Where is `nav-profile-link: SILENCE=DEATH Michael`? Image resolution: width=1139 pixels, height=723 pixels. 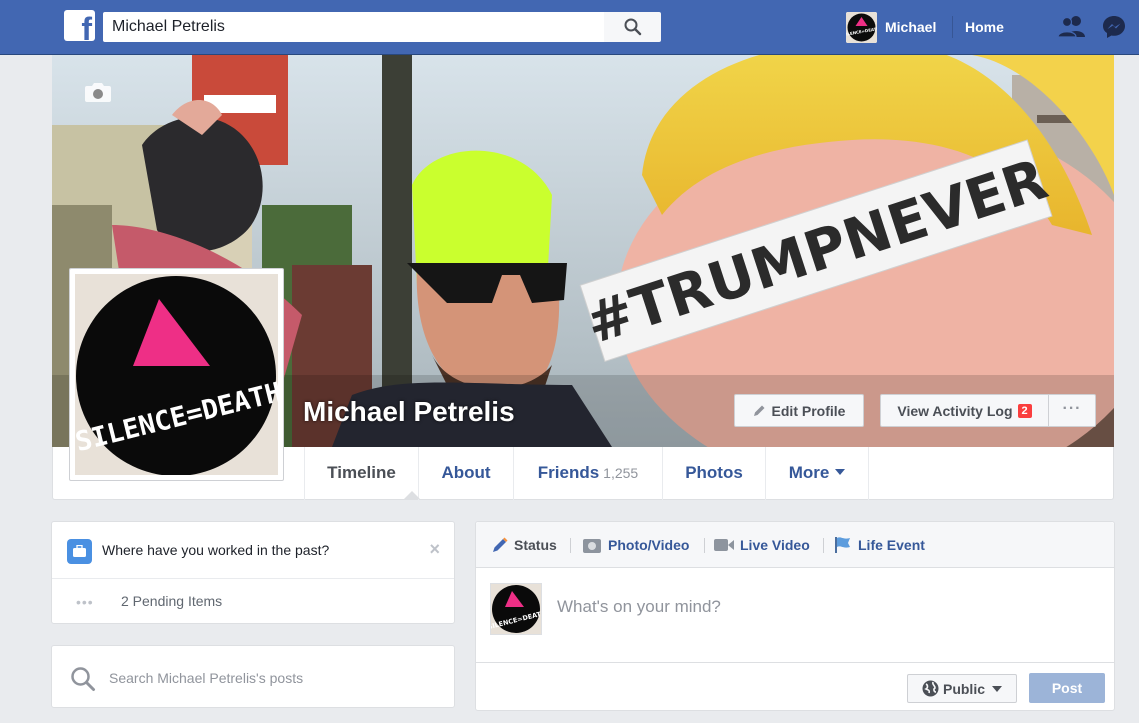
nav-profile-link: SILENCE=DEATH Michael is located at coordinates (891, 27).